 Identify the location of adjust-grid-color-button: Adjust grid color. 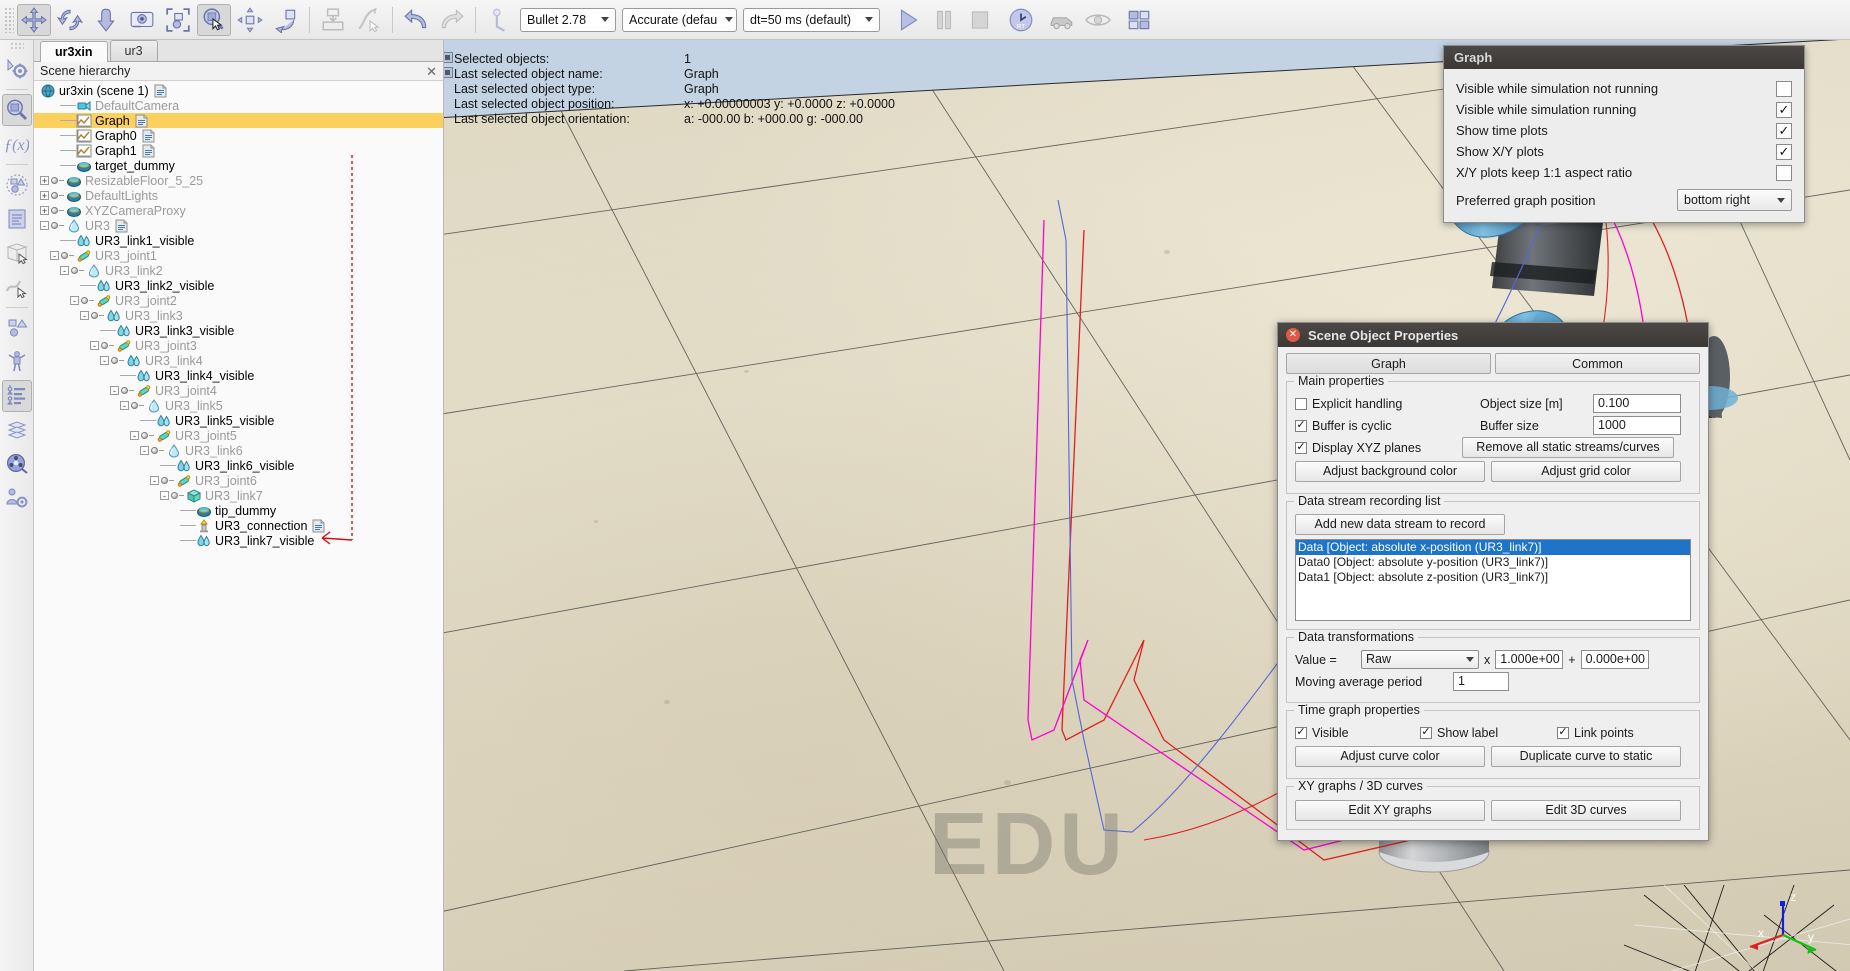
(1586, 471).